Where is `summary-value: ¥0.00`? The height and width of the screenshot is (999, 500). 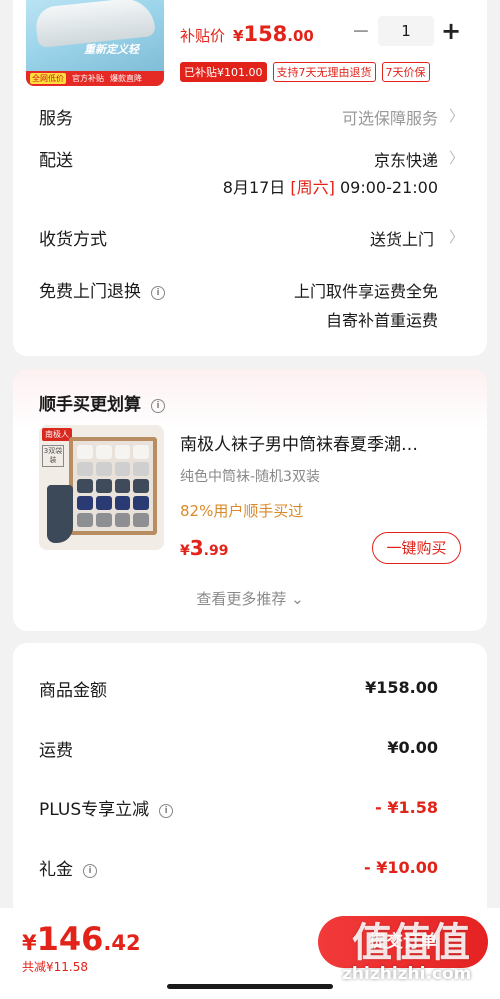 summary-value: ¥0.00 is located at coordinates (412, 747).